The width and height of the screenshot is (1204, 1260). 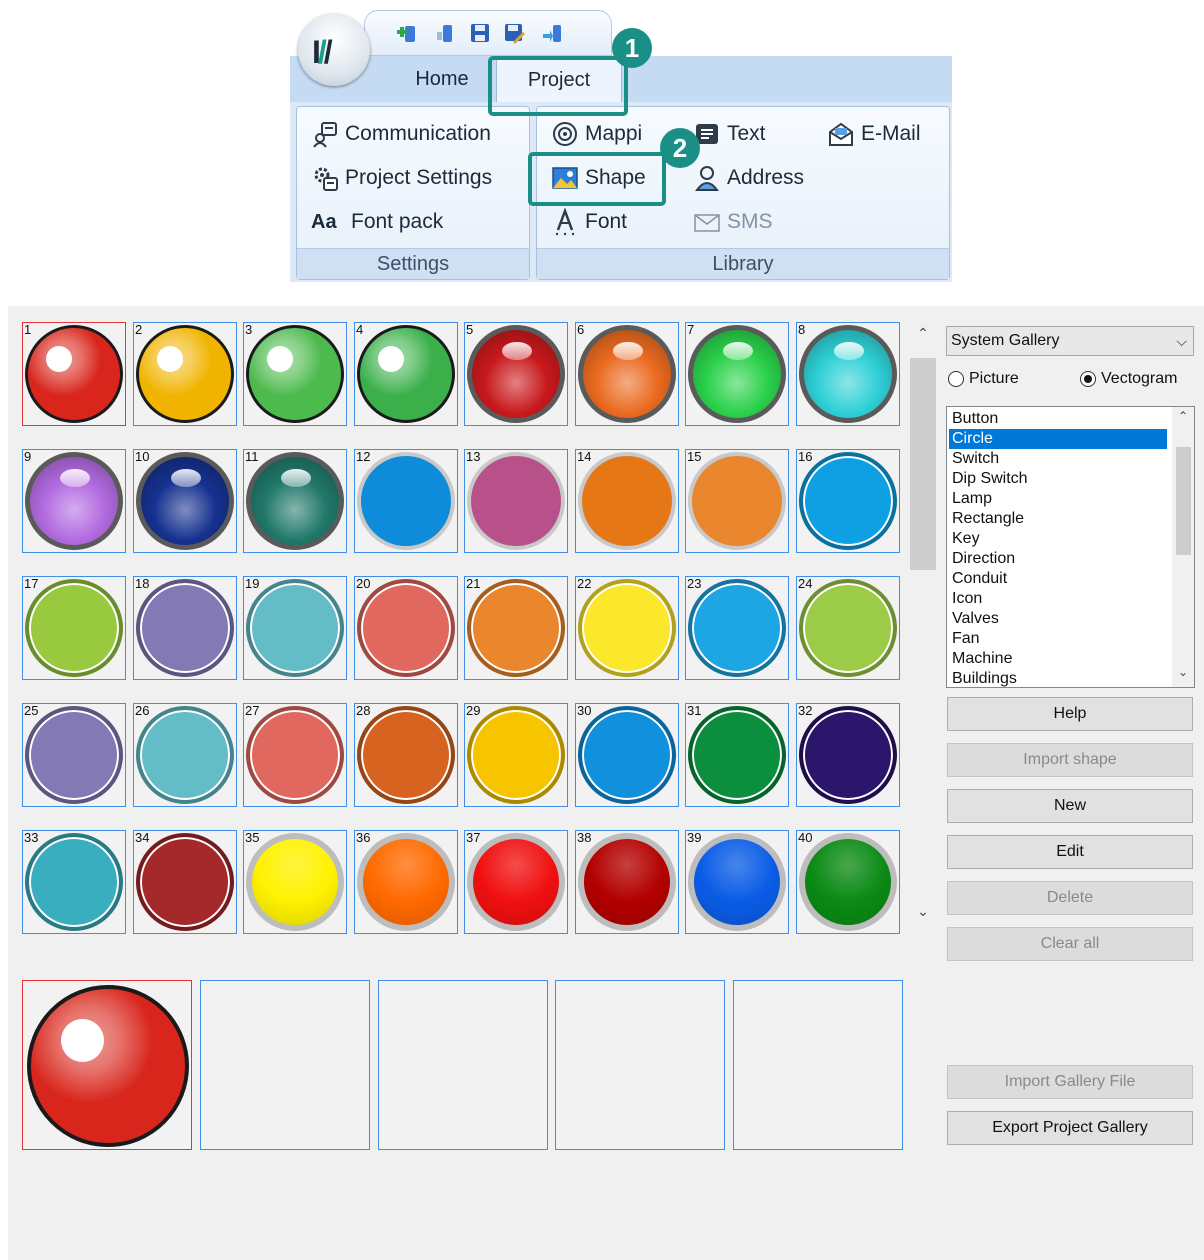 I want to click on address-button: Address, so click(x=748, y=178).